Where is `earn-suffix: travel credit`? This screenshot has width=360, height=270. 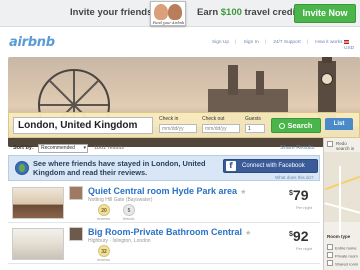 earn-suffix: travel credit is located at coordinates (270, 12).